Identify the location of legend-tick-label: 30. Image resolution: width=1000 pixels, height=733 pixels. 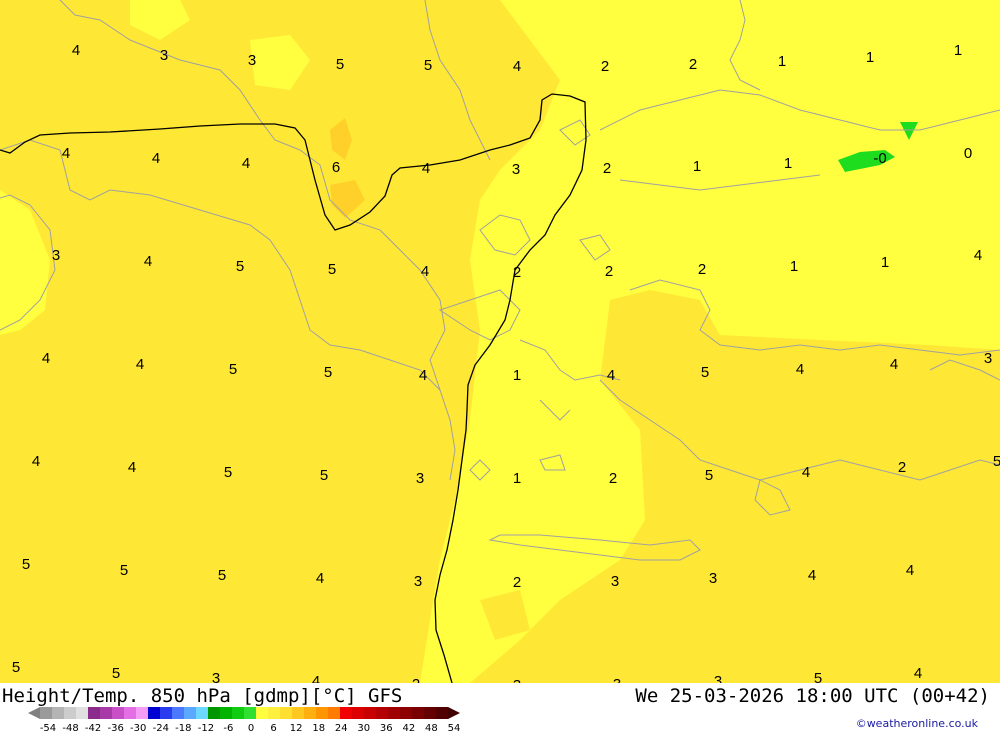
(363, 728).